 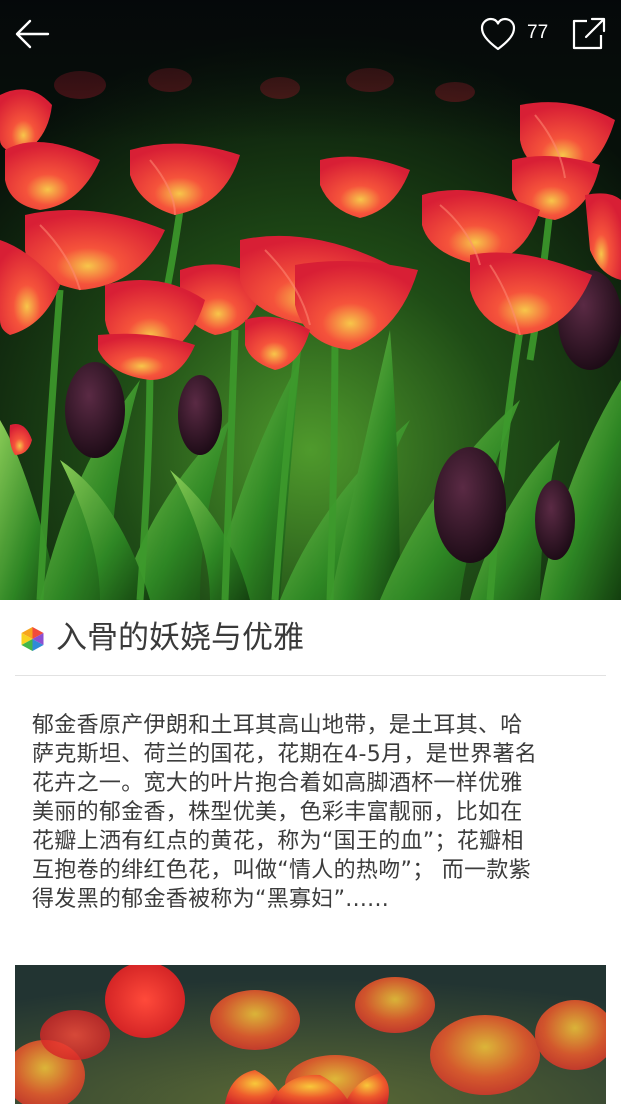 What do you see at coordinates (180, 638) in the screenshot?
I see `article-title: 入骨的妖娆与优雅` at bounding box center [180, 638].